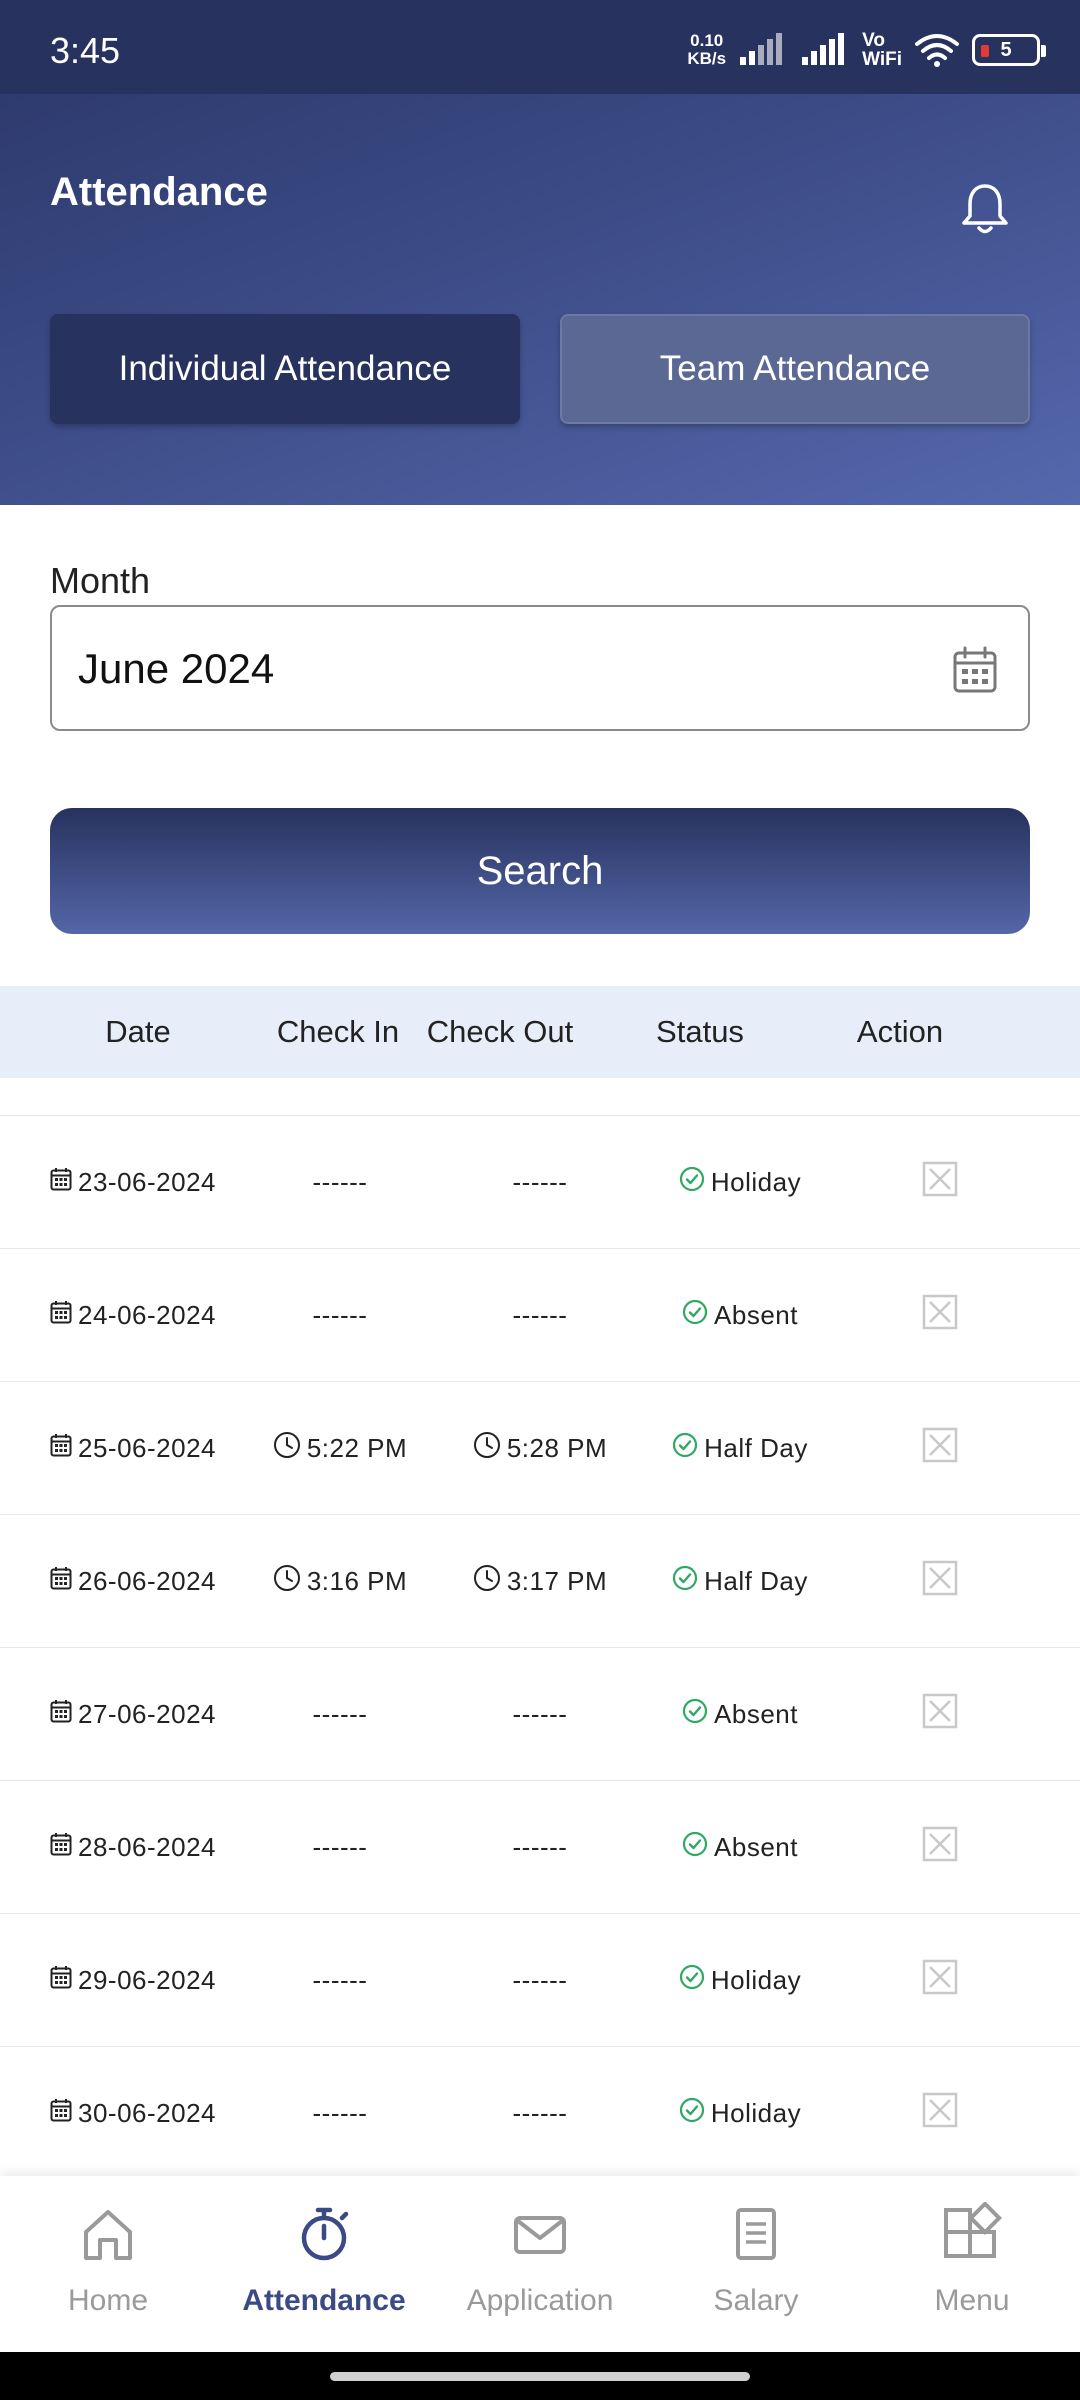 This screenshot has width=1080, height=2400. I want to click on row-check-out: 5:28 PM, so click(540, 1448).